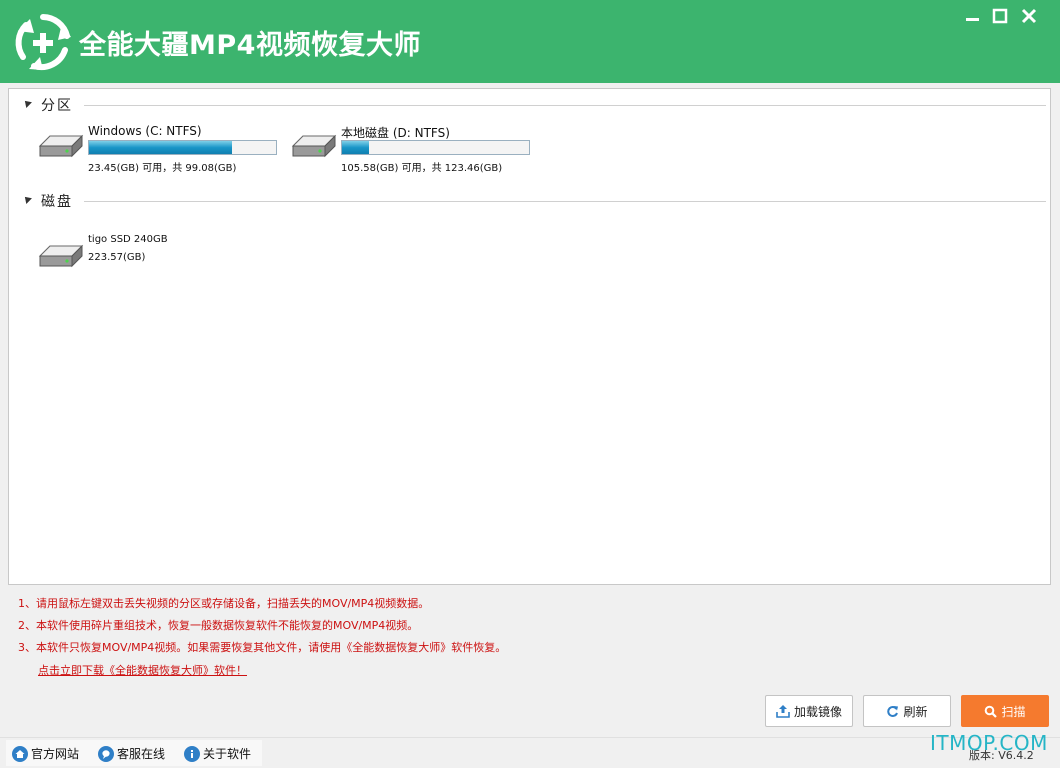  I want to click on disk-item-tigo: tigo SSD 240GB 223.57(GB), so click(136, 259).